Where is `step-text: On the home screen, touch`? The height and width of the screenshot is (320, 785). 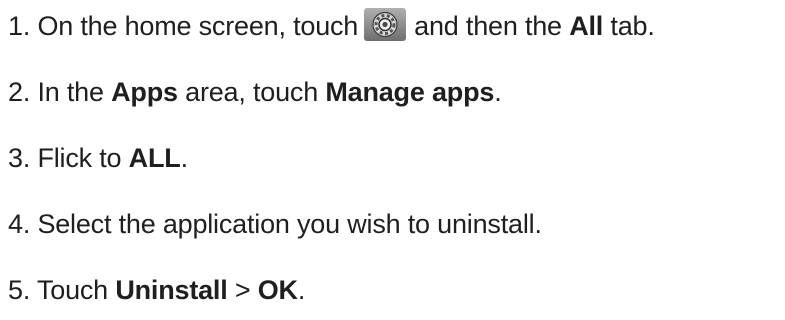
step-text: On the home screen, touch is located at coordinates (198, 26).